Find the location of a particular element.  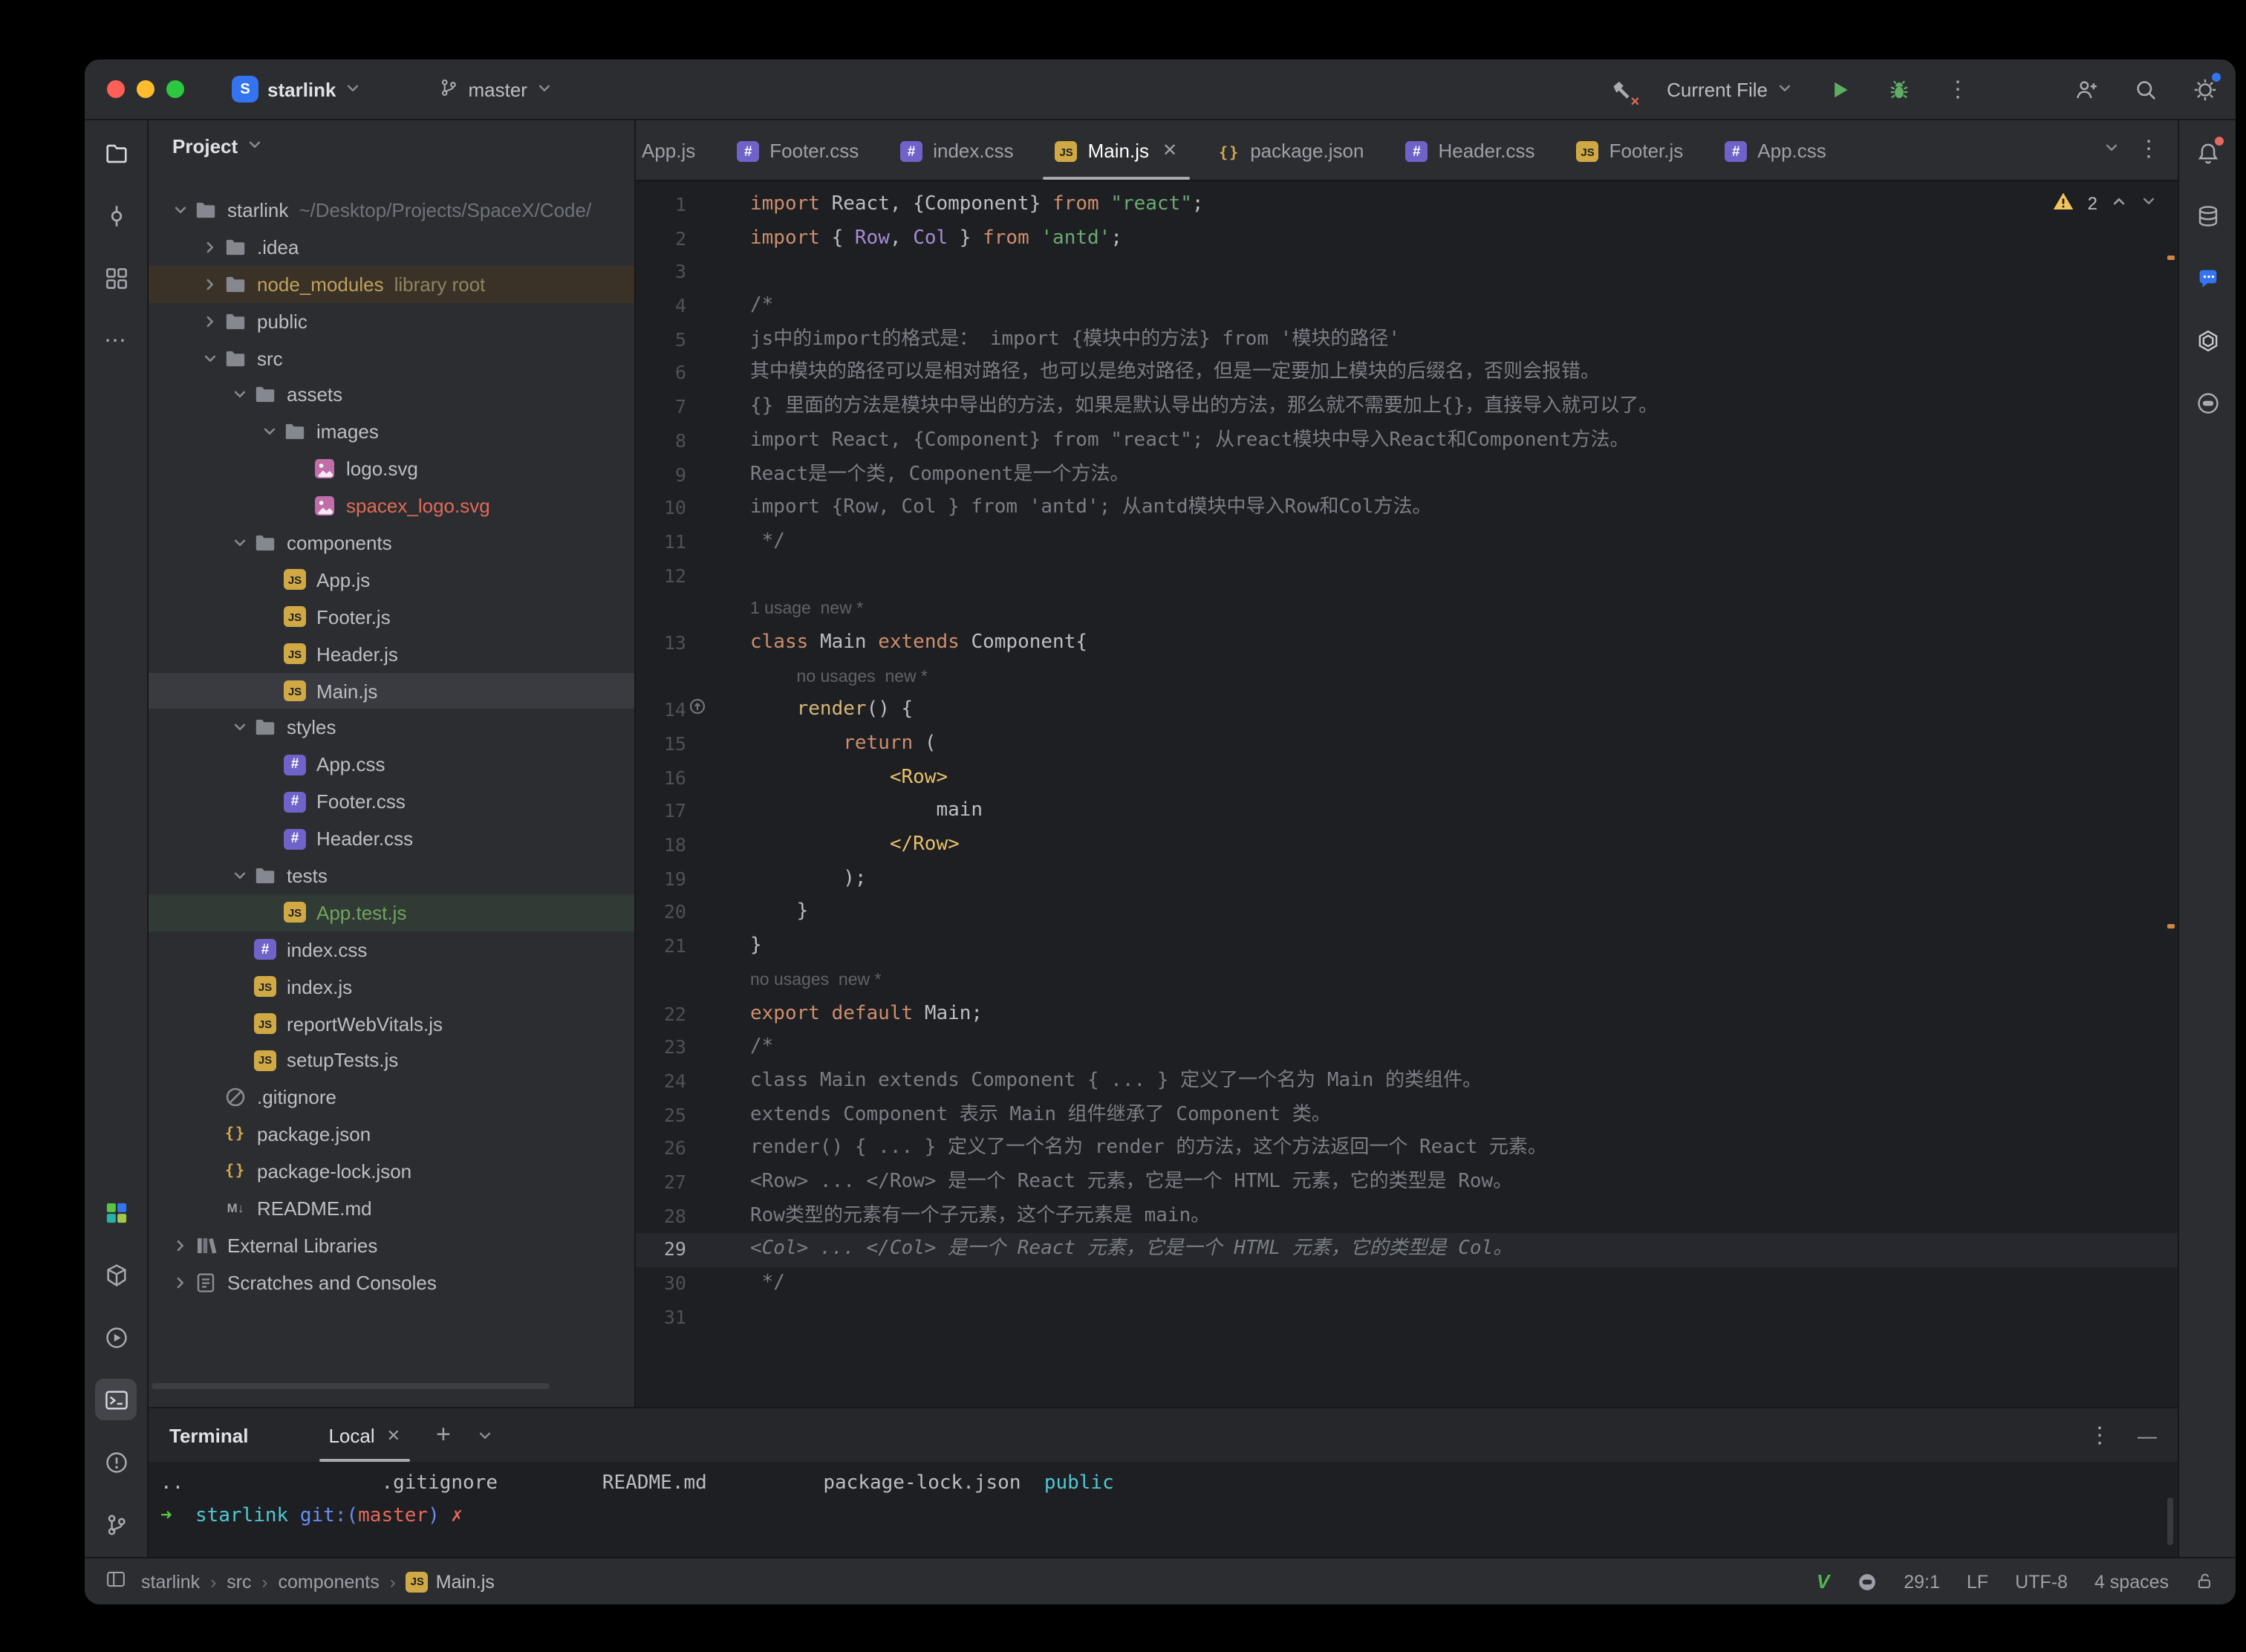

run-toolwindow-button is located at coordinates (116, 1337).